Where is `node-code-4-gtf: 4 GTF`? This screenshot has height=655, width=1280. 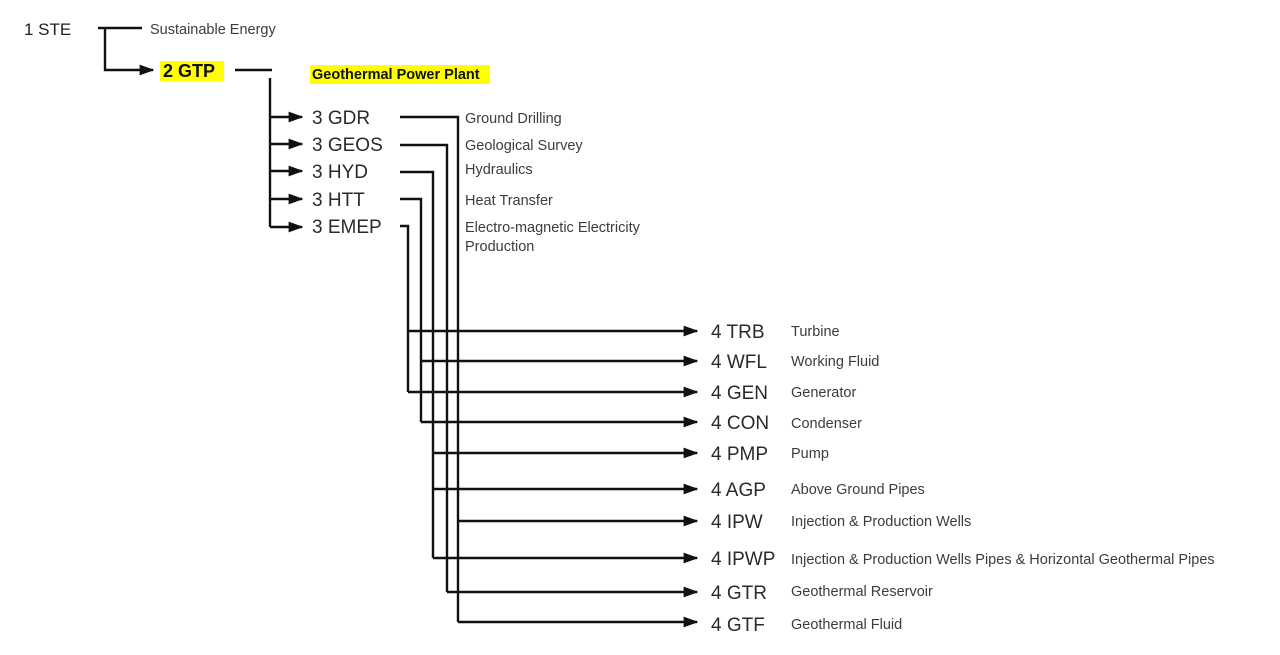
node-code-4-gtf: 4 GTF is located at coordinates (738, 625).